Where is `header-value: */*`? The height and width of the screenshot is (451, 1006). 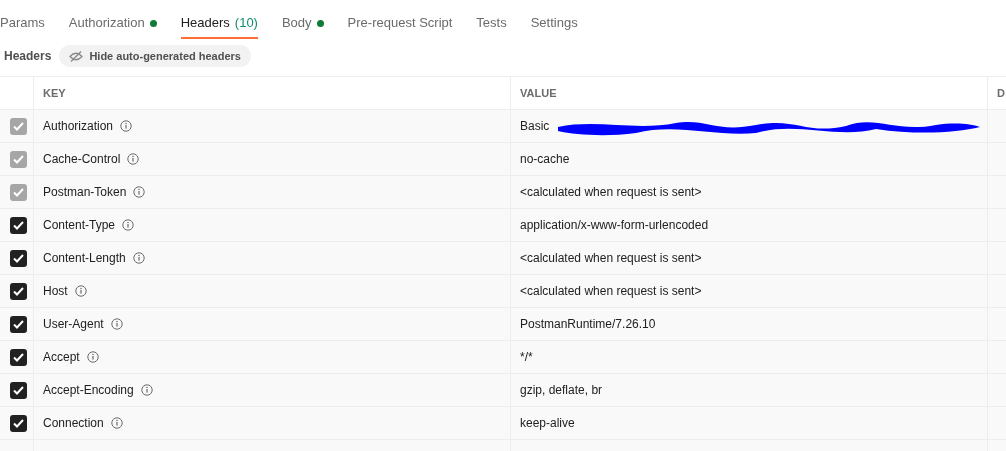 header-value: */* is located at coordinates (526, 357).